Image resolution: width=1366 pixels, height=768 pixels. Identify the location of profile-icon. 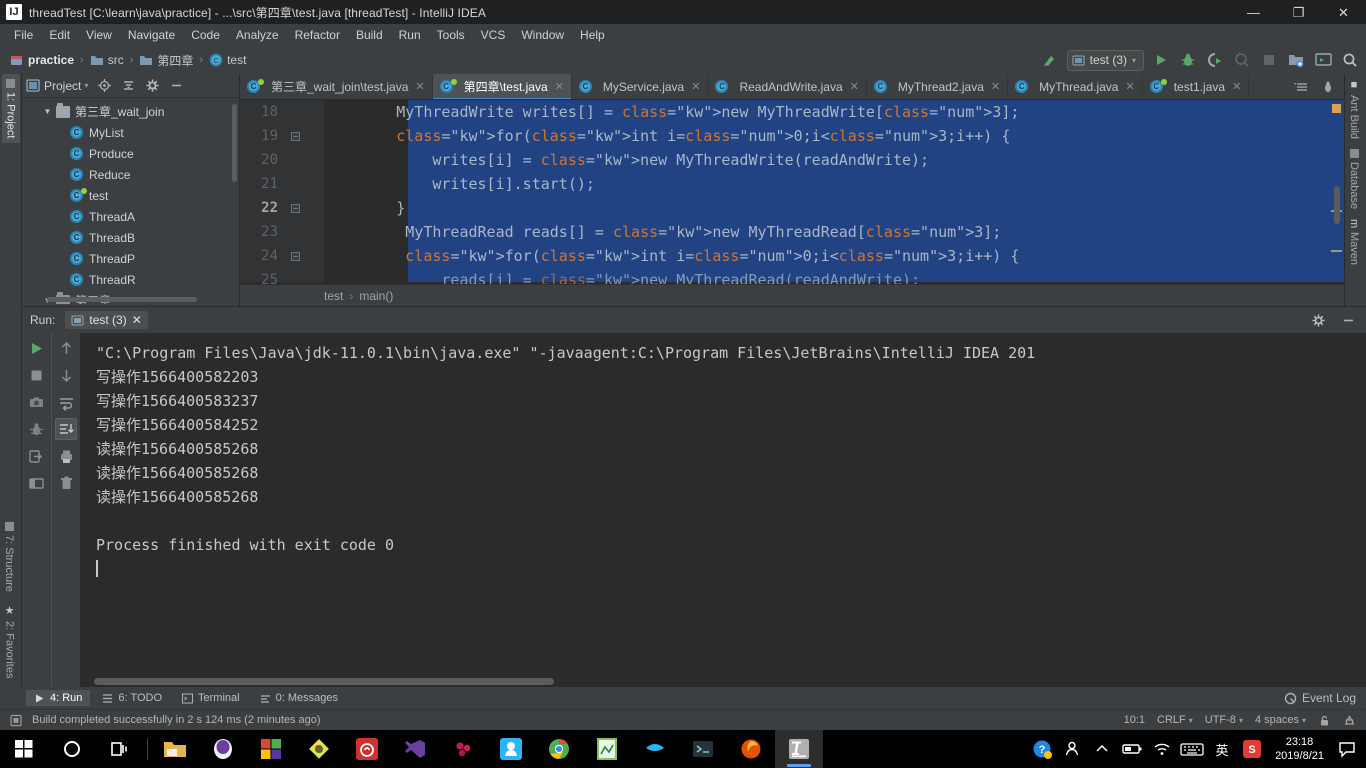
(1242, 60).